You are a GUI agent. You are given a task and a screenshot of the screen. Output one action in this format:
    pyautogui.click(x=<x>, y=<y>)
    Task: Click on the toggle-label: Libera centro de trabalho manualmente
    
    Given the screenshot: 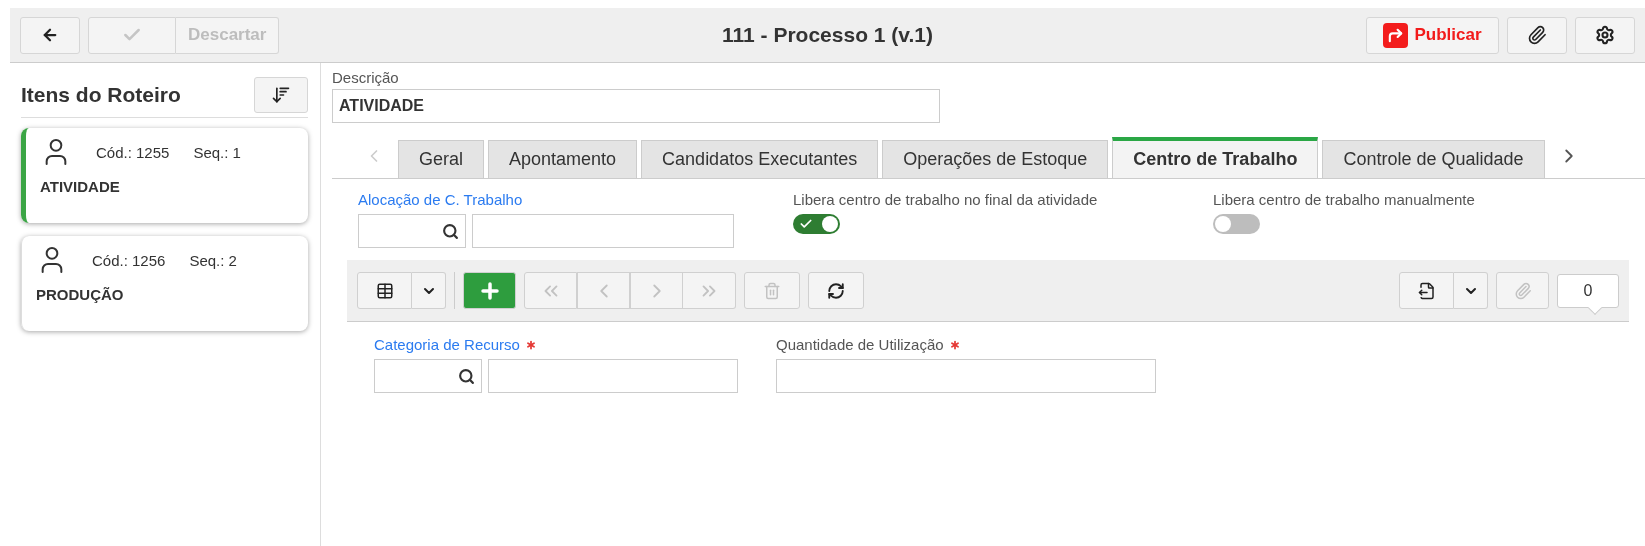 What is the action you would take?
    pyautogui.click(x=1344, y=199)
    